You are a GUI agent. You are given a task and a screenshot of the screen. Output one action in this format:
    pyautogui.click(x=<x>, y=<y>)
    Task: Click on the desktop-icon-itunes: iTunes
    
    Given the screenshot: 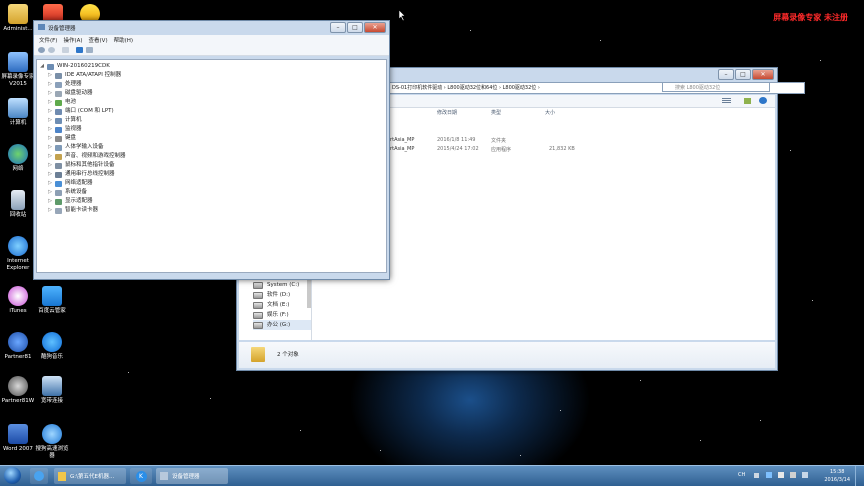 What is the action you would take?
    pyautogui.click(x=18, y=300)
    